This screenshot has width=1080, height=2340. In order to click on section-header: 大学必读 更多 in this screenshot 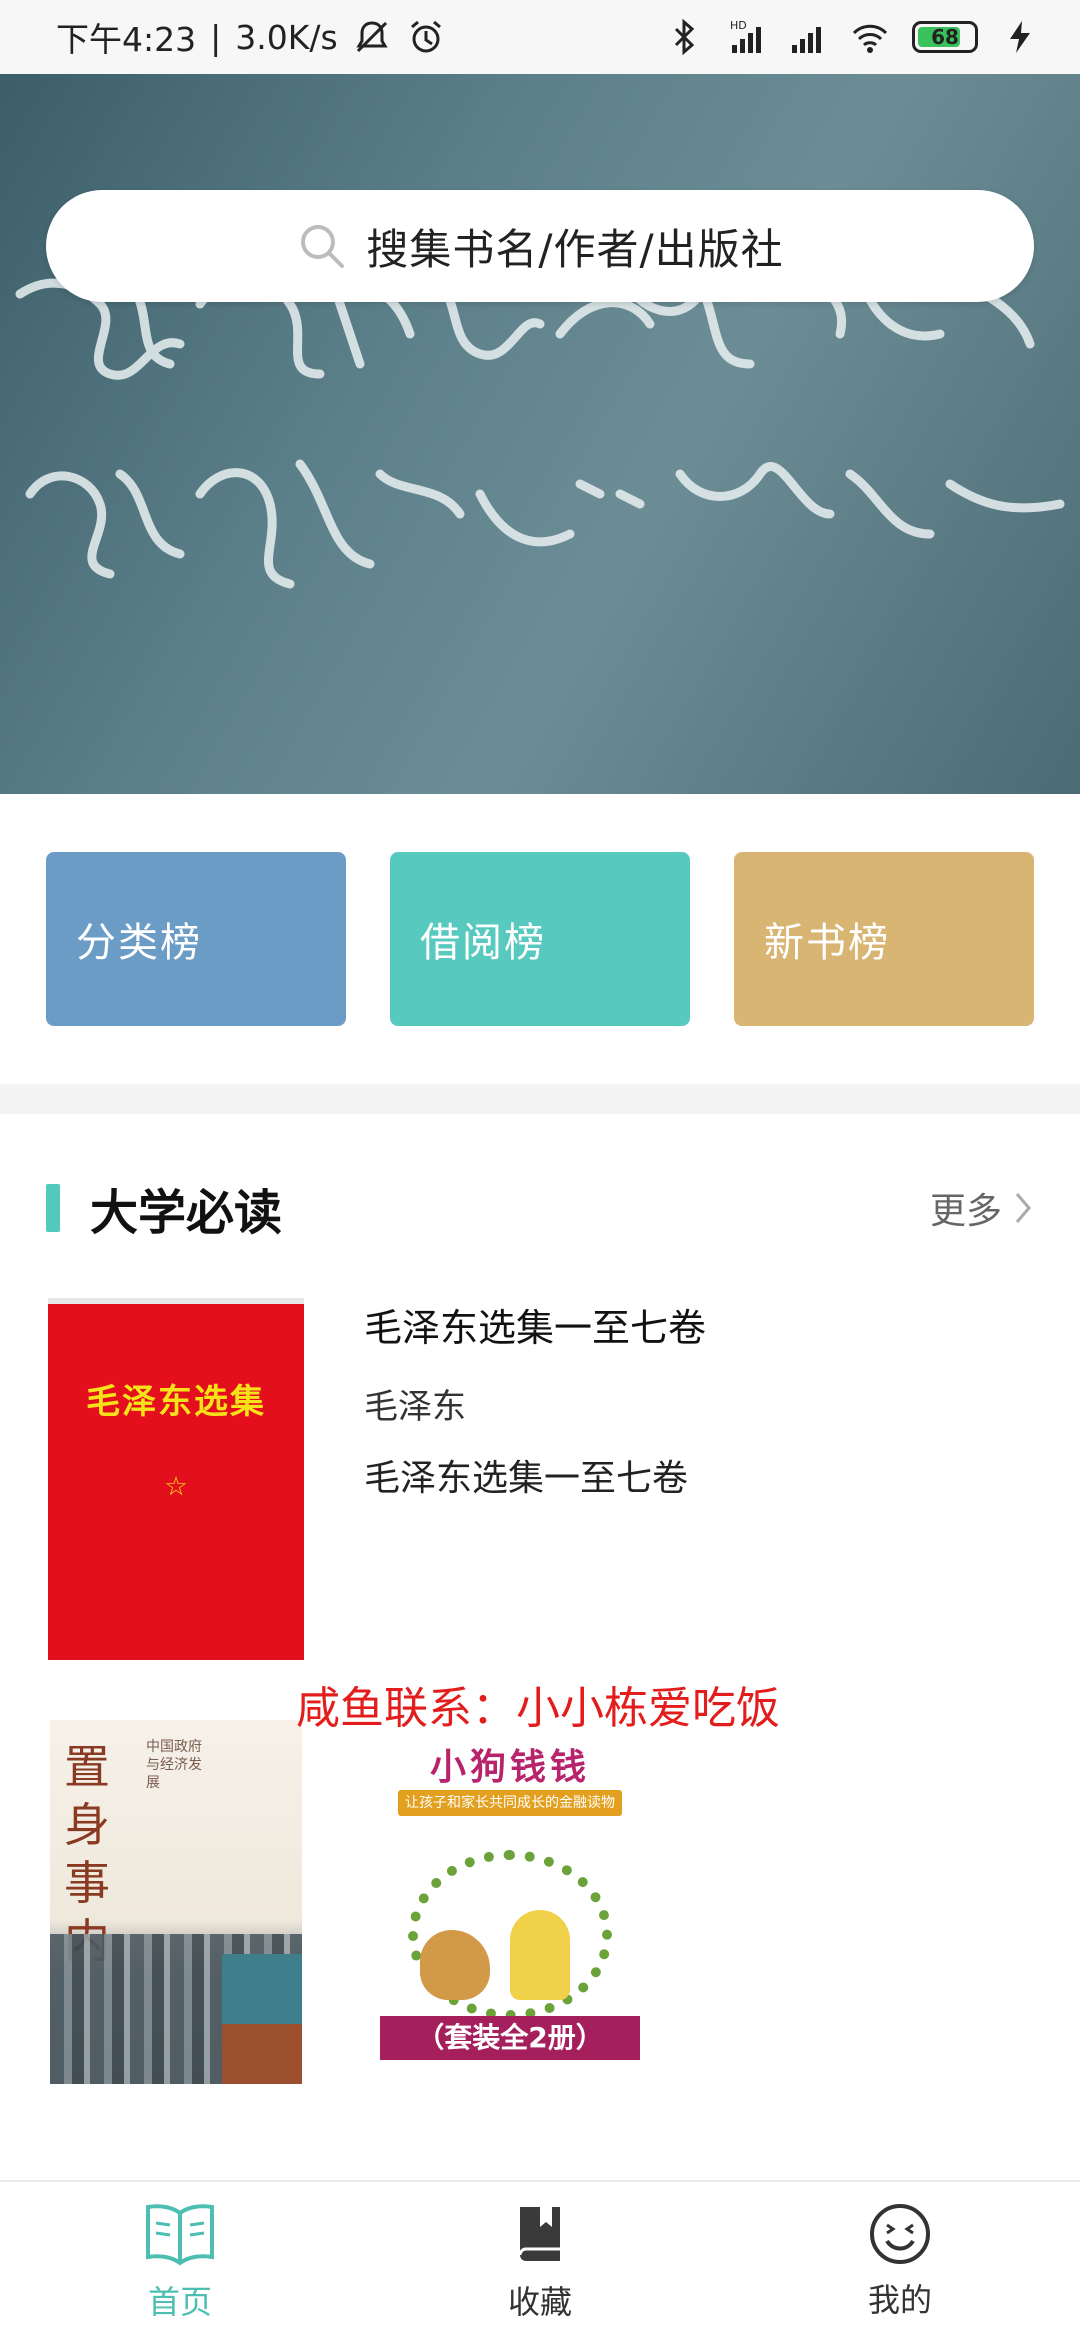, I will do `click(540, 1210)`.